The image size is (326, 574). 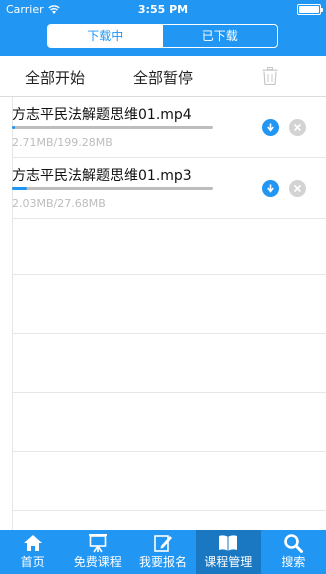 I want to click on presentation-icon, so click(x=97, y=543).